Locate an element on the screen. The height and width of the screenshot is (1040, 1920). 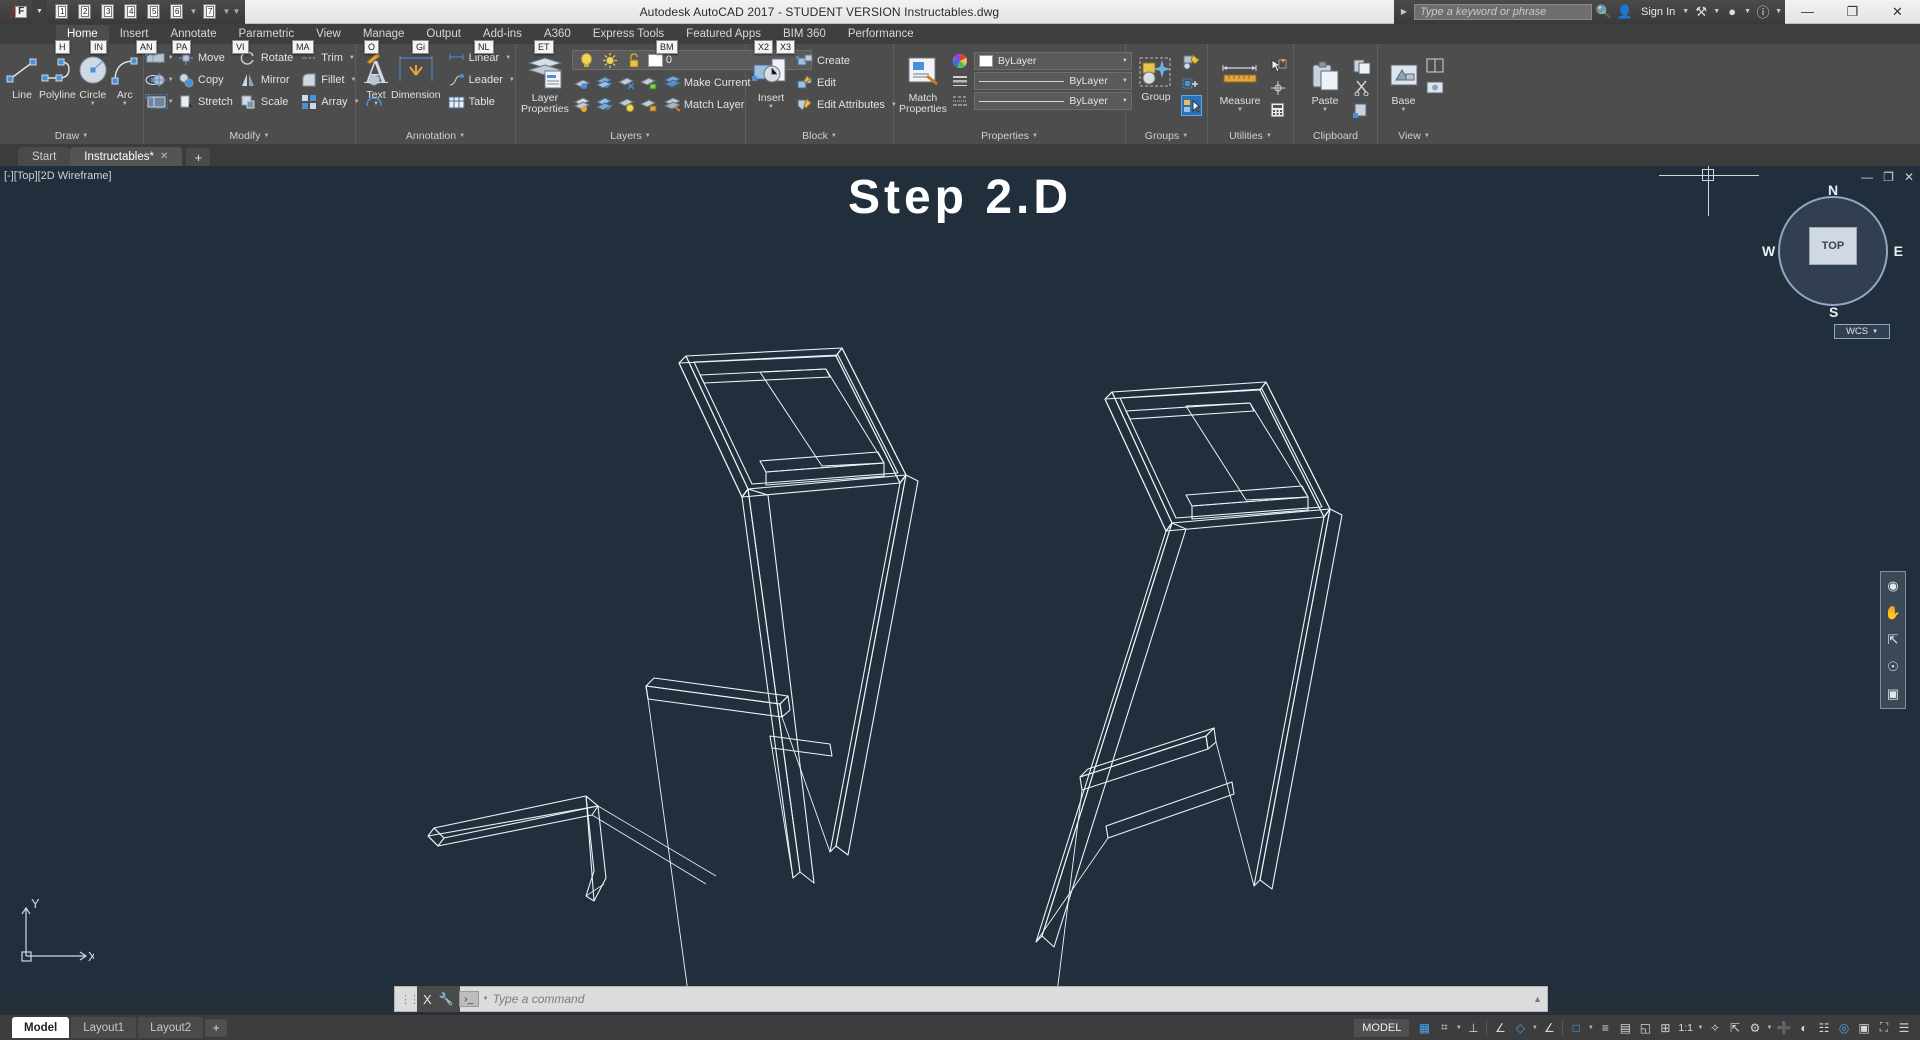
panel-properties-title: Properties ▼ is located at coordinates (1009, 136).